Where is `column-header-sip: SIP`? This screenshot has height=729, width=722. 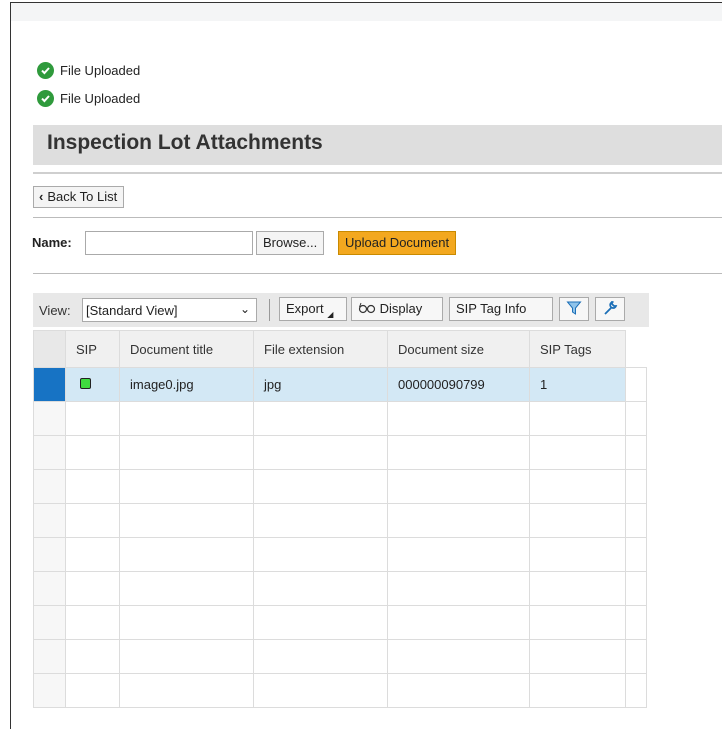 column-header-sip: SIP is located at coordinates (92, 349).